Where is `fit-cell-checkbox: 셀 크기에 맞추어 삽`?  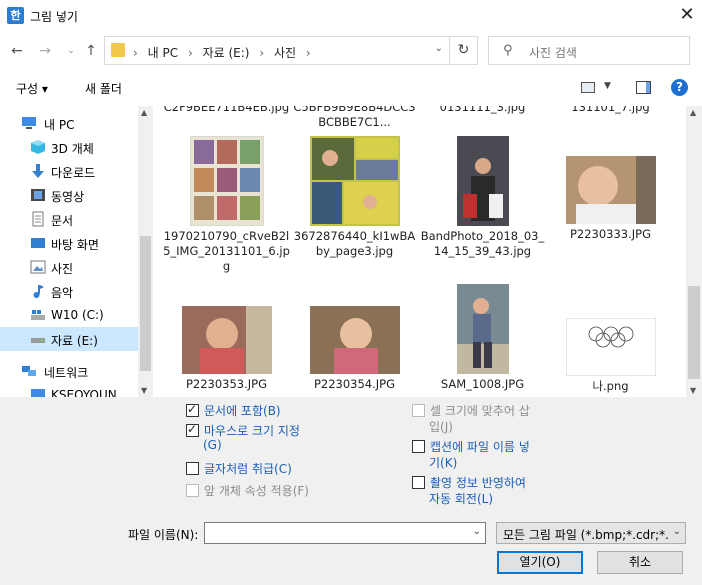 fit-cell-checkbox: 셀 크기에 맞추어 삽 is located at coordinates (471, 410).